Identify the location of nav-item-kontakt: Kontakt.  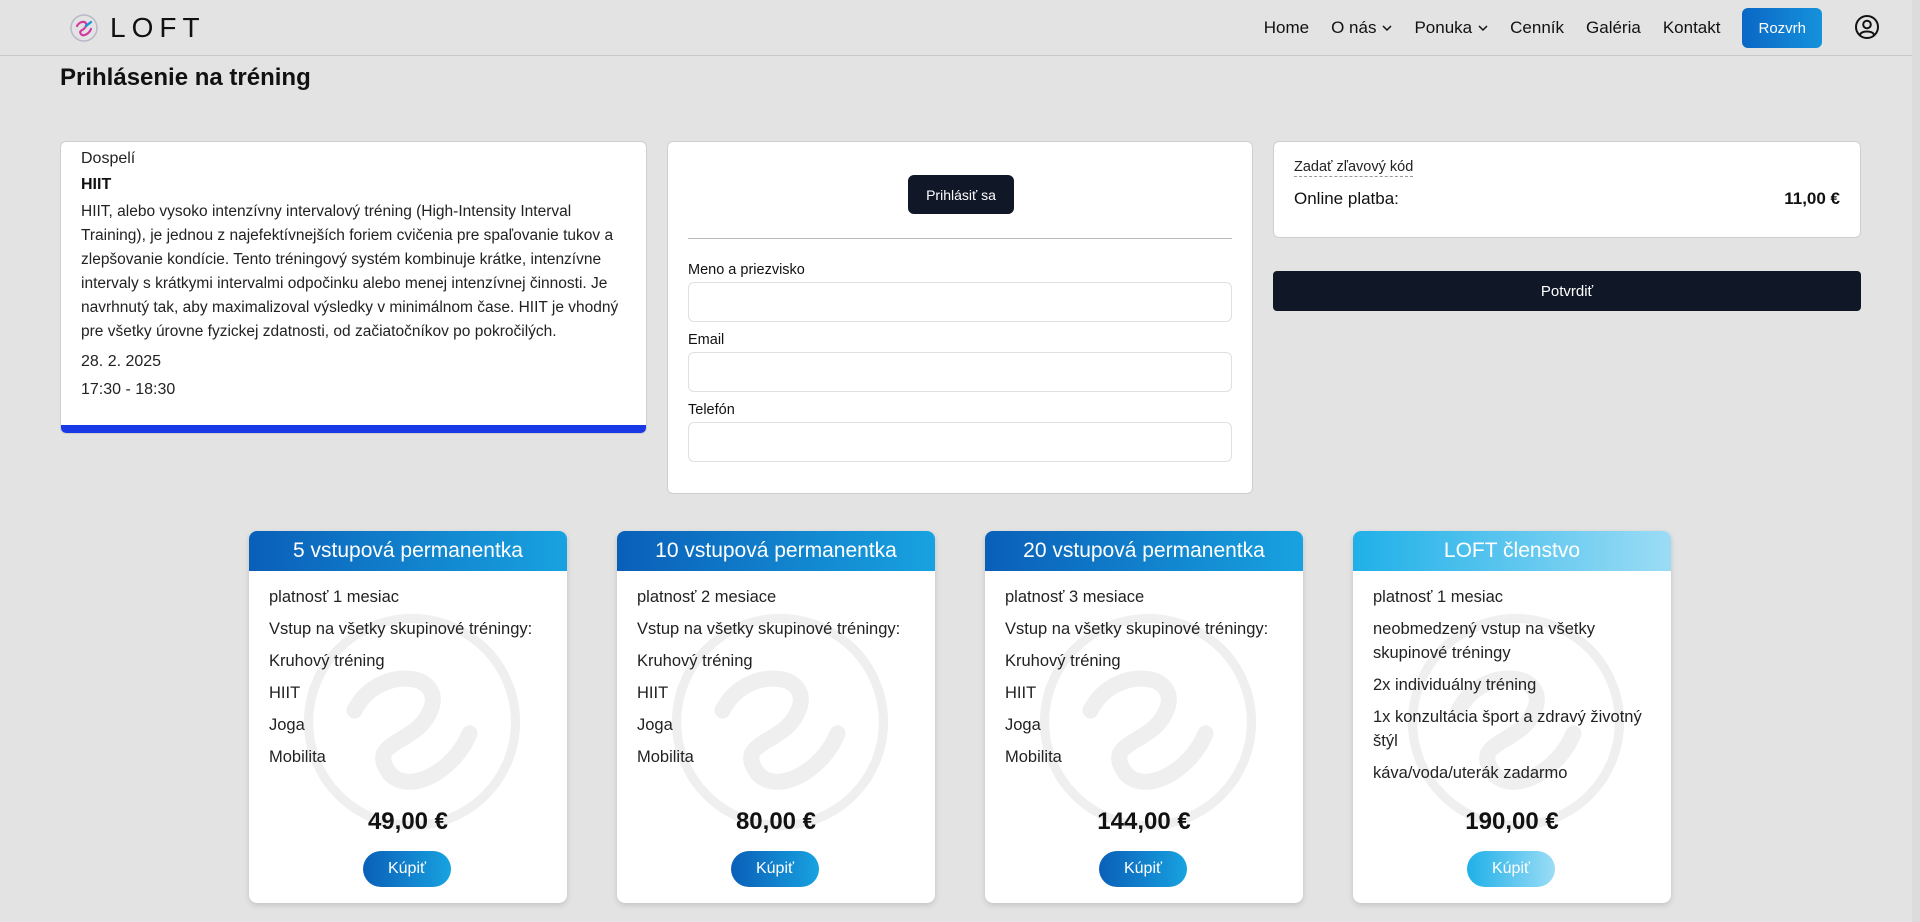
(1692, 28).